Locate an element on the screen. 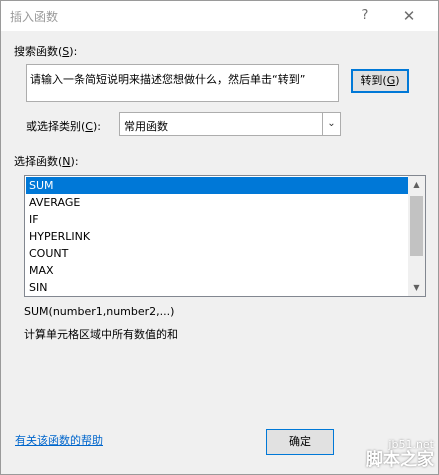 The image size is (439, 475). function-syntax: SUM(number1,number2,...) is located at coordinates (99, 311).